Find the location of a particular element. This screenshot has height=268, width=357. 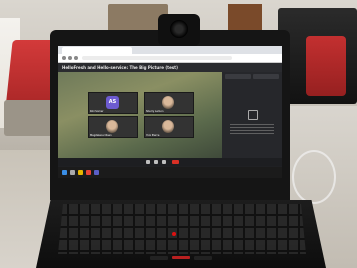

participant-tile: Magdalene Olsen is located at coordinates (113, 127).